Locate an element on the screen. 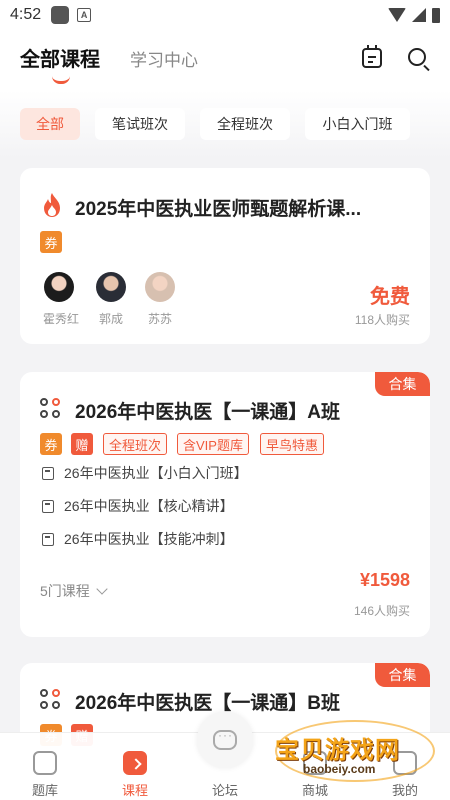 The width and height of the screenshot is (450, 800). header: 全部课程 学习中心 is located at coordinates (225, 60).